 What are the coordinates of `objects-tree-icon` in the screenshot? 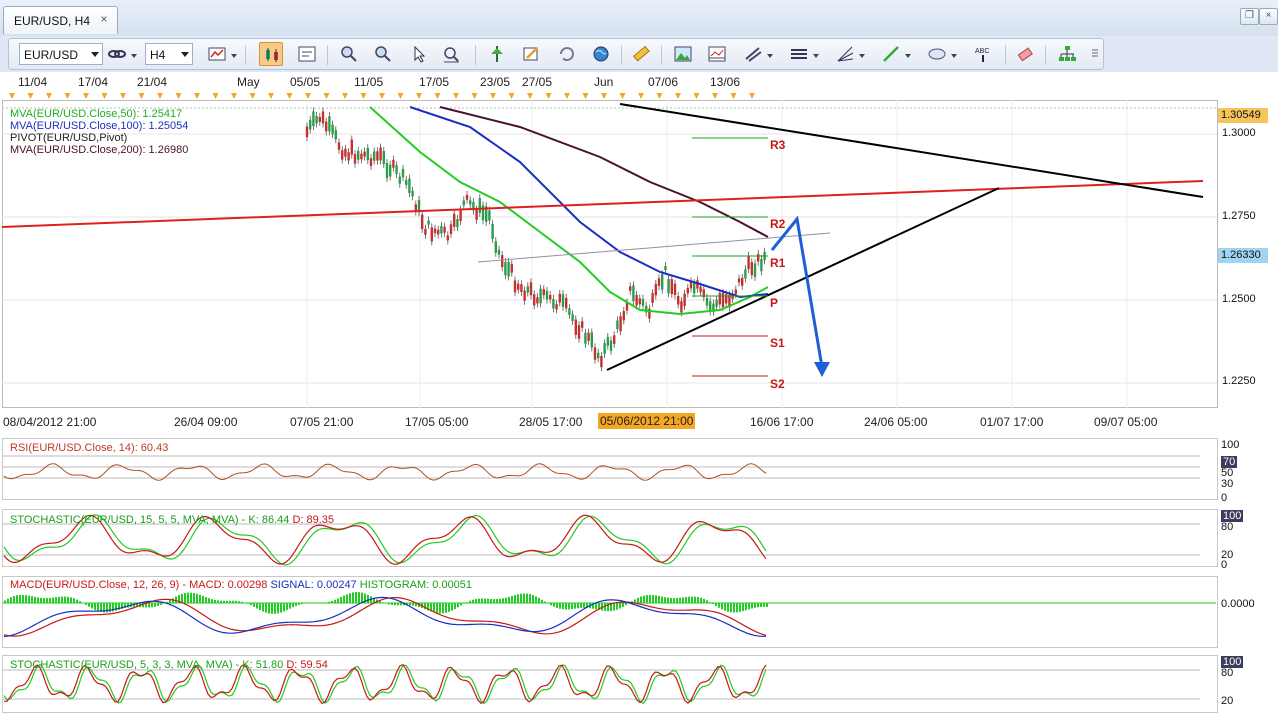 It's located at (1067, 54).